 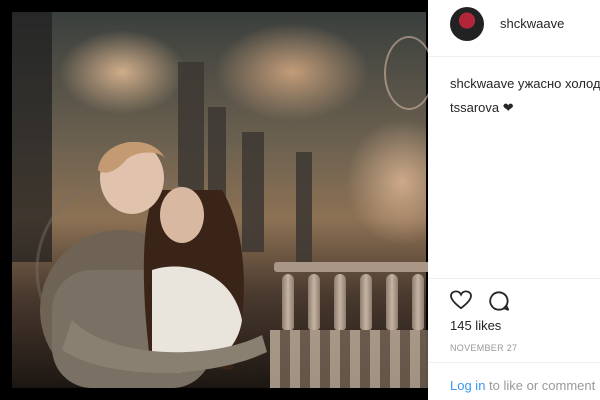 I want to click on caption-mention: tssarova, so click(x=474, y=107).